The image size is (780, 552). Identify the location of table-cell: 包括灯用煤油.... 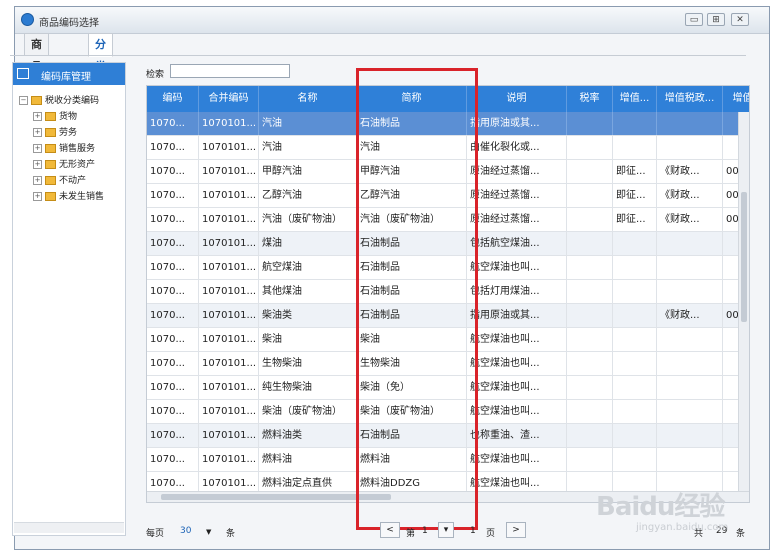
(517, 291).